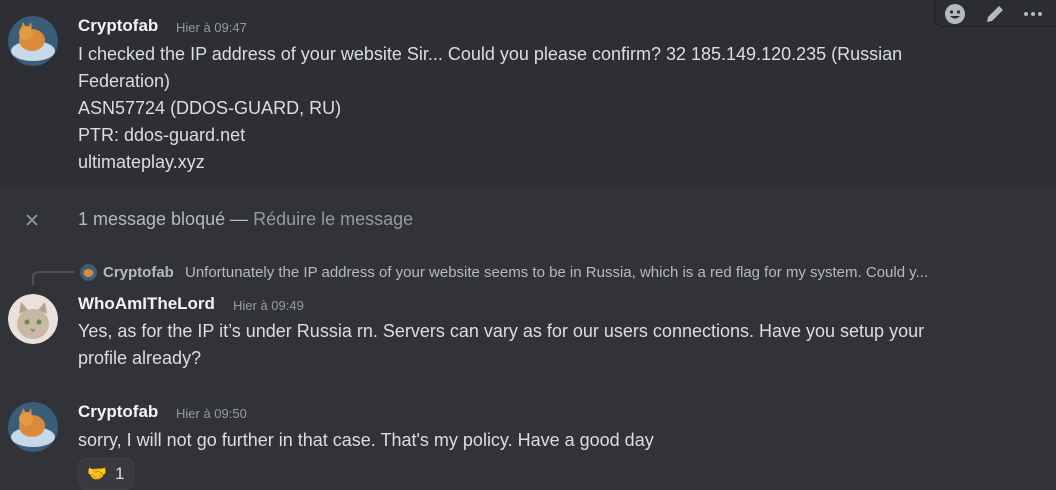 The height and width of the screenshot is (490, 1056). Describe the element at coordinates (210, 108) in the screenshot. I see `message-line: ASN57724 (DDOS-GUARD, RU)` at that location.